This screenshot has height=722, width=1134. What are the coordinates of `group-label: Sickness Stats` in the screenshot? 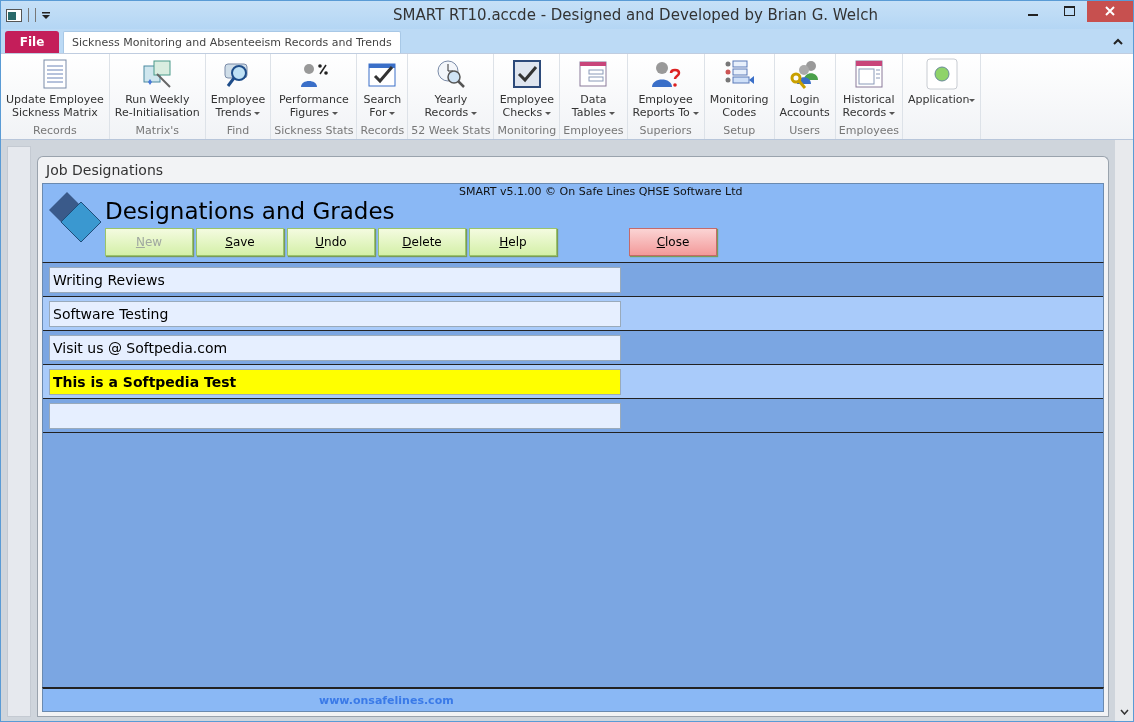 It's located at (314, 131).